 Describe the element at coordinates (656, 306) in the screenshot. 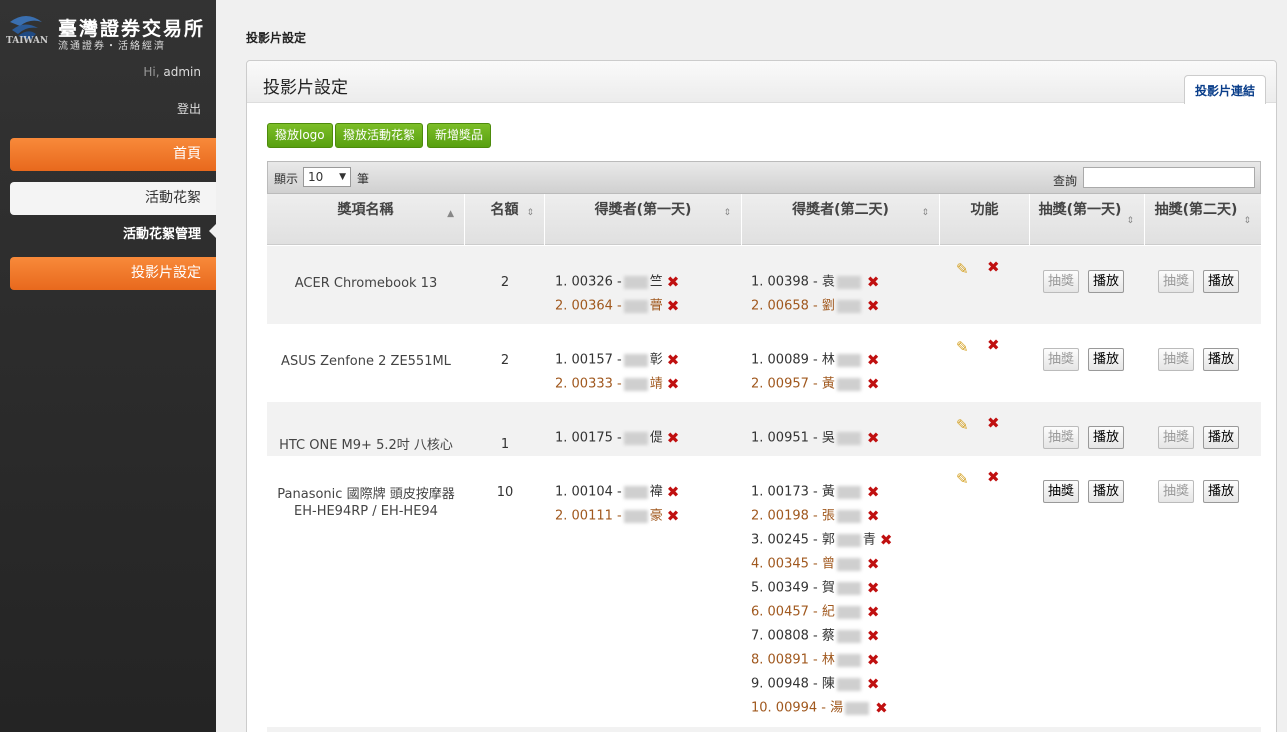

I see `winner-name-suffix: 瞢` at that location.